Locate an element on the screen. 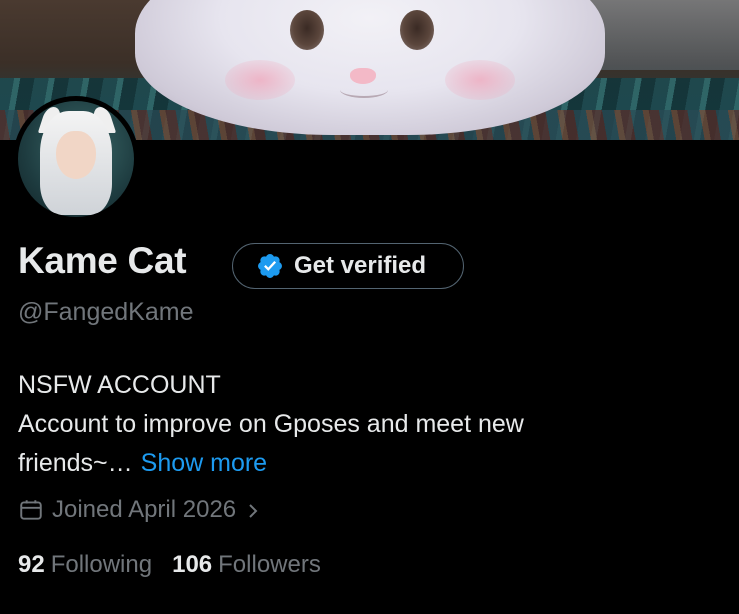 This screenshot has height=614, width=739. following-count: 92 is located at coordinates (31, 564).